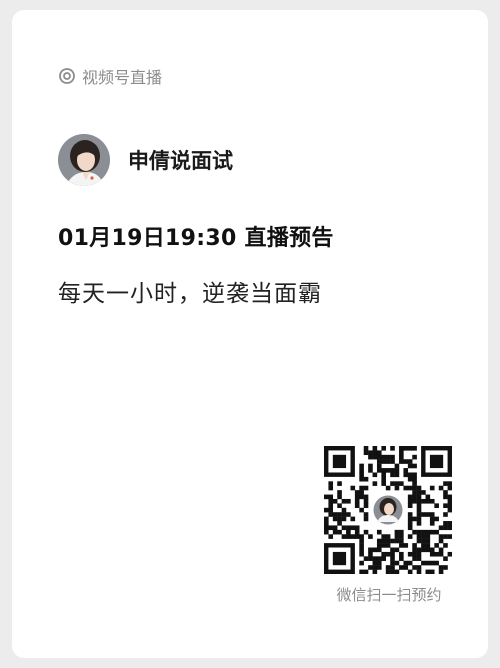  I want to click on qr-center-avatar, so click(388, 510).